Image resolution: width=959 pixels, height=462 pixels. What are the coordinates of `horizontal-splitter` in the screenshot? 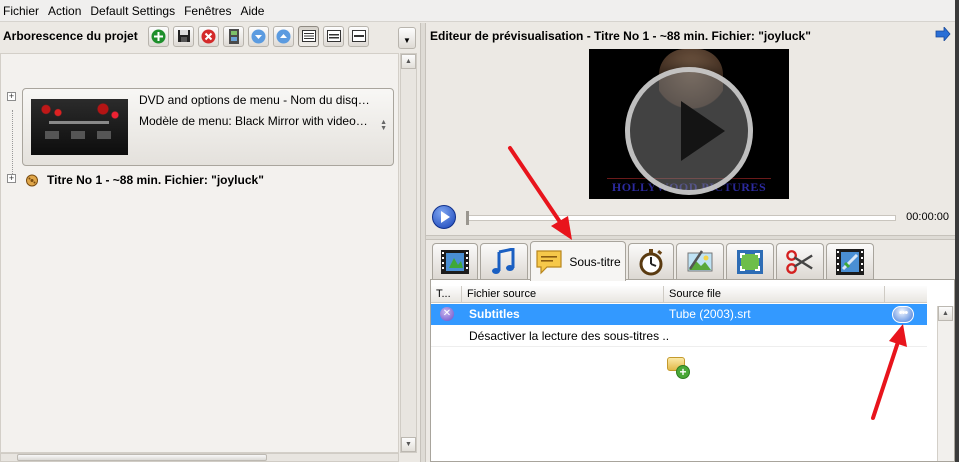 It's located at (690, 237).